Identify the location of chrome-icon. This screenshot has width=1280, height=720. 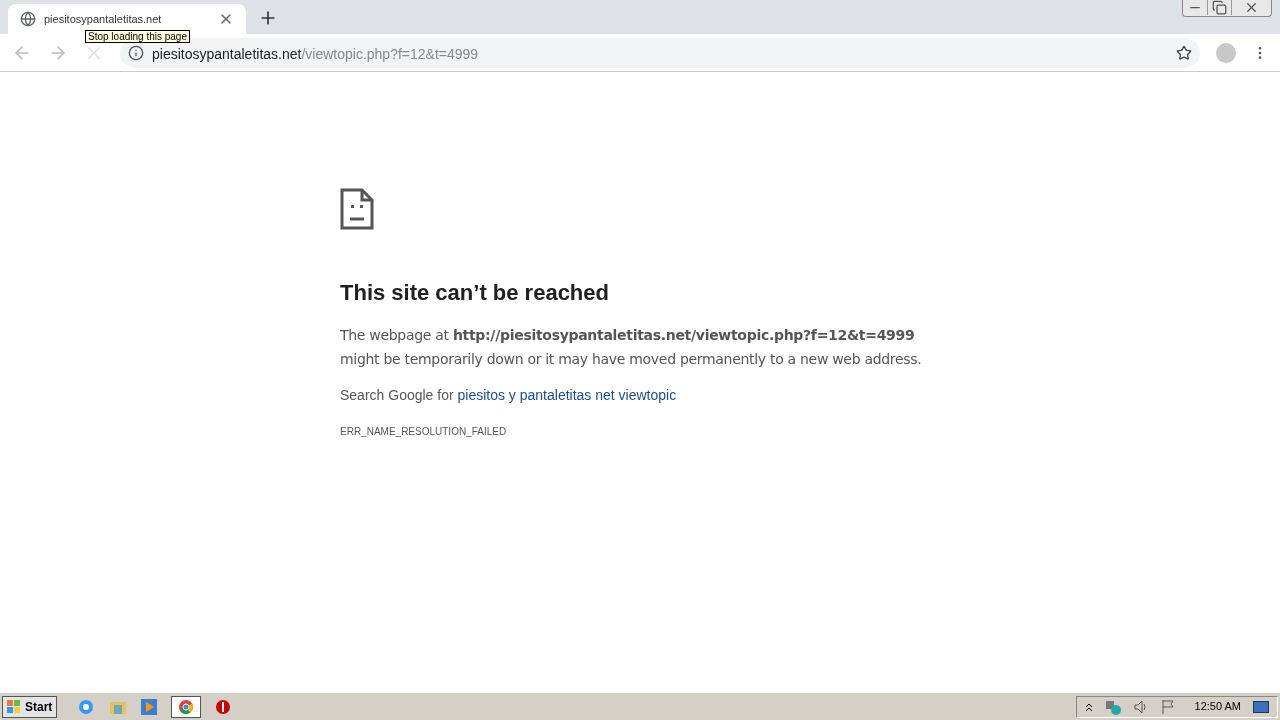
(186, 706).